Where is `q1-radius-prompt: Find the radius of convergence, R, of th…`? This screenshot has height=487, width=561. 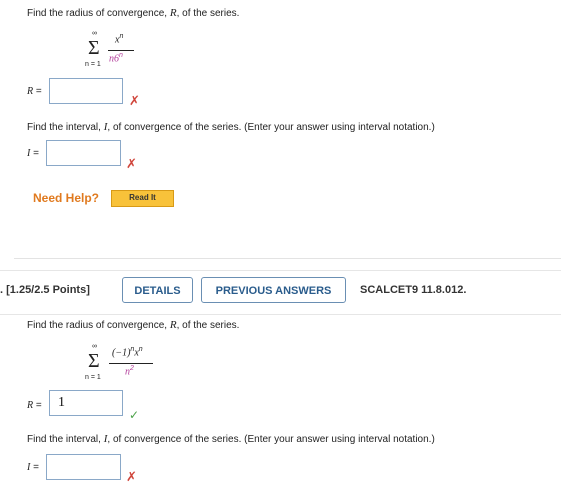
q1-radius-prompt: Find the radius of convergence, R, of th… is located at coordinates (133, 13).